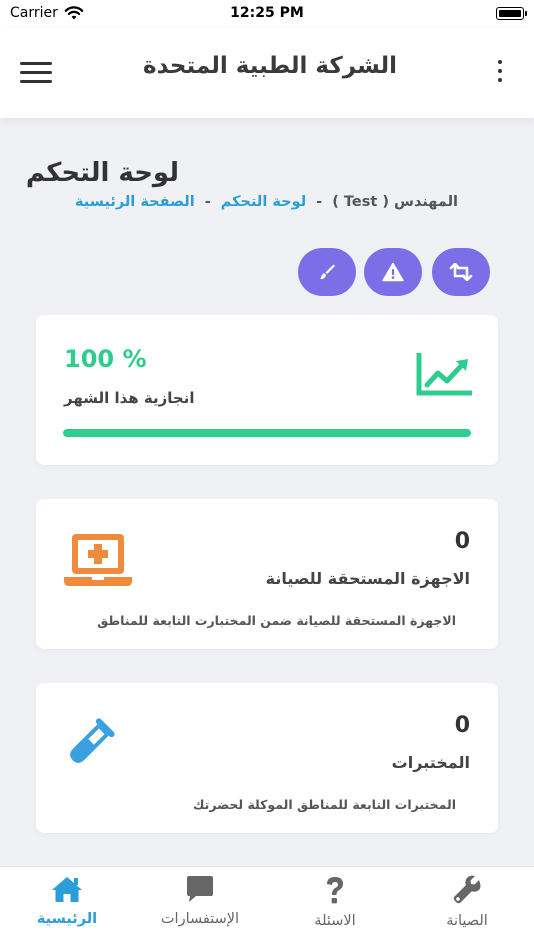 The width and height of the screenshot is (534, 950). I want to click on chat-icon, so click(200, 889).